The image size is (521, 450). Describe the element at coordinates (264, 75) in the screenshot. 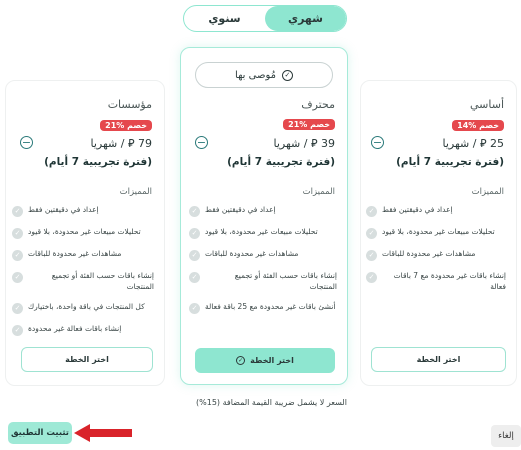

I see `recommended-badge: ✓ مُوصى بها` at that location.